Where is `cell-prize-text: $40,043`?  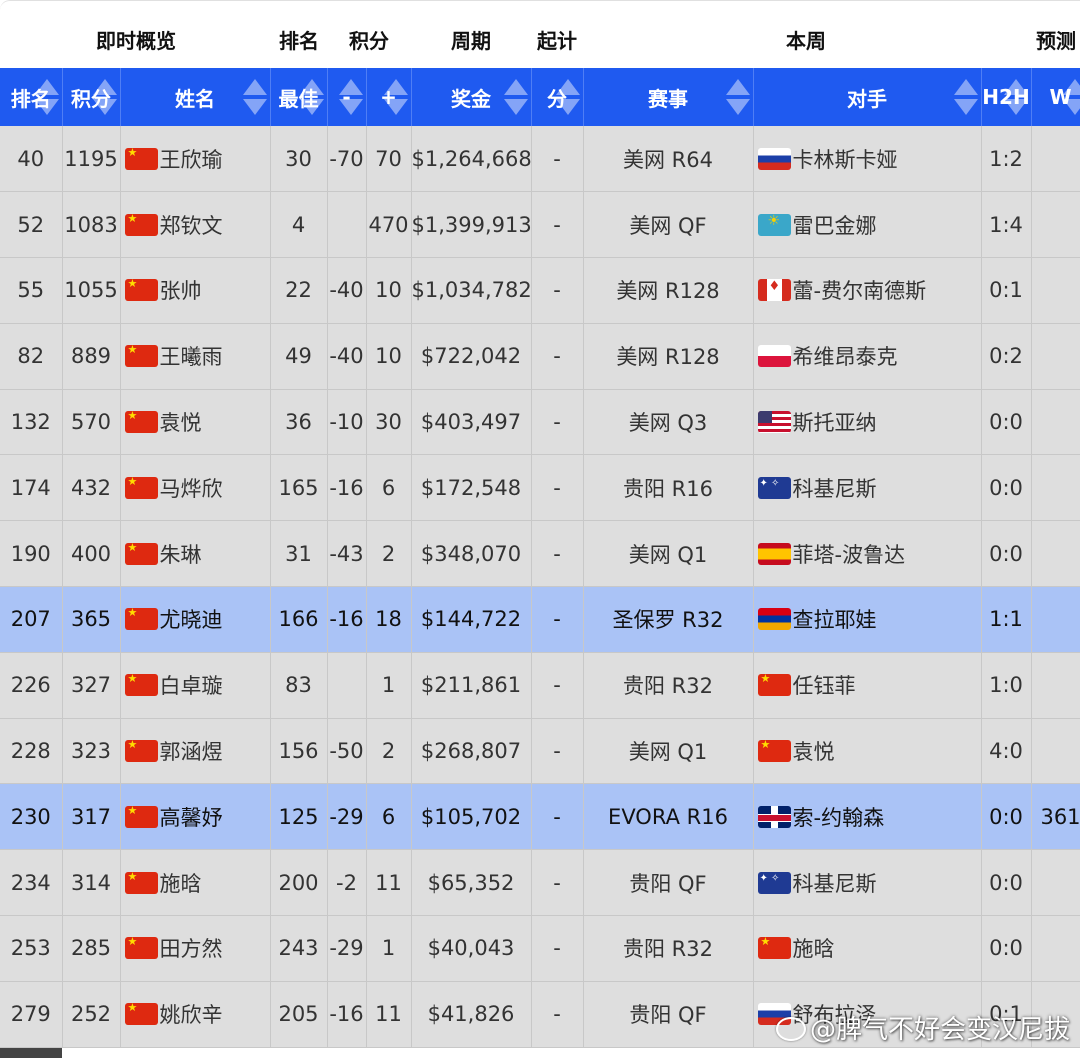
cell-prize-text: $40,043 is located at coordinates (471, 948).